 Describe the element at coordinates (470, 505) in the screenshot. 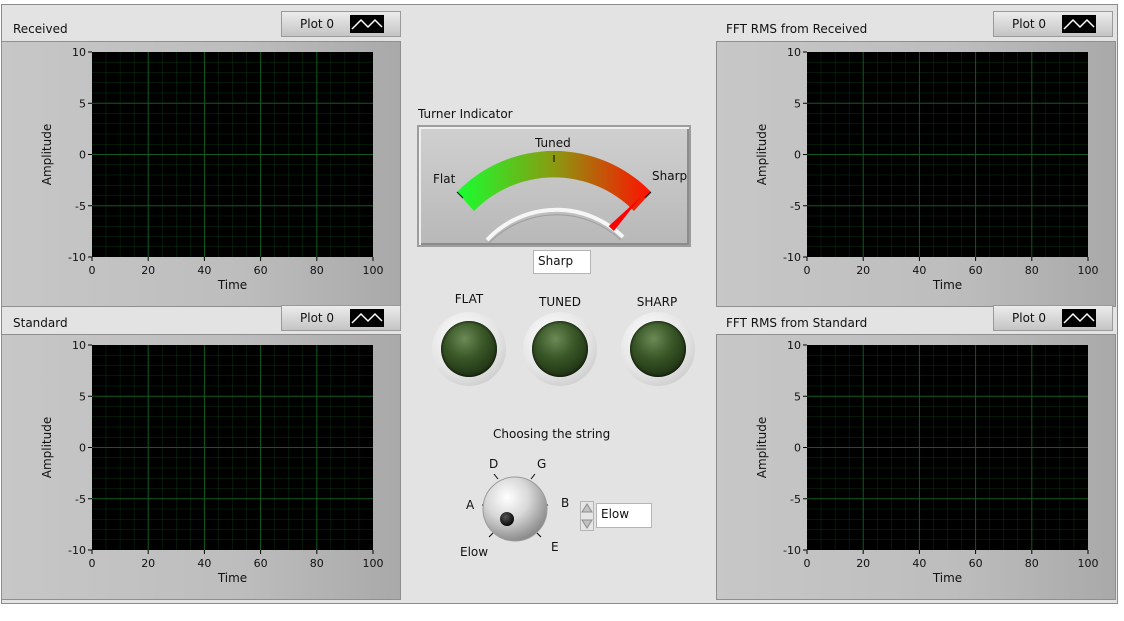

I see `knob-label-a: A` at that location.